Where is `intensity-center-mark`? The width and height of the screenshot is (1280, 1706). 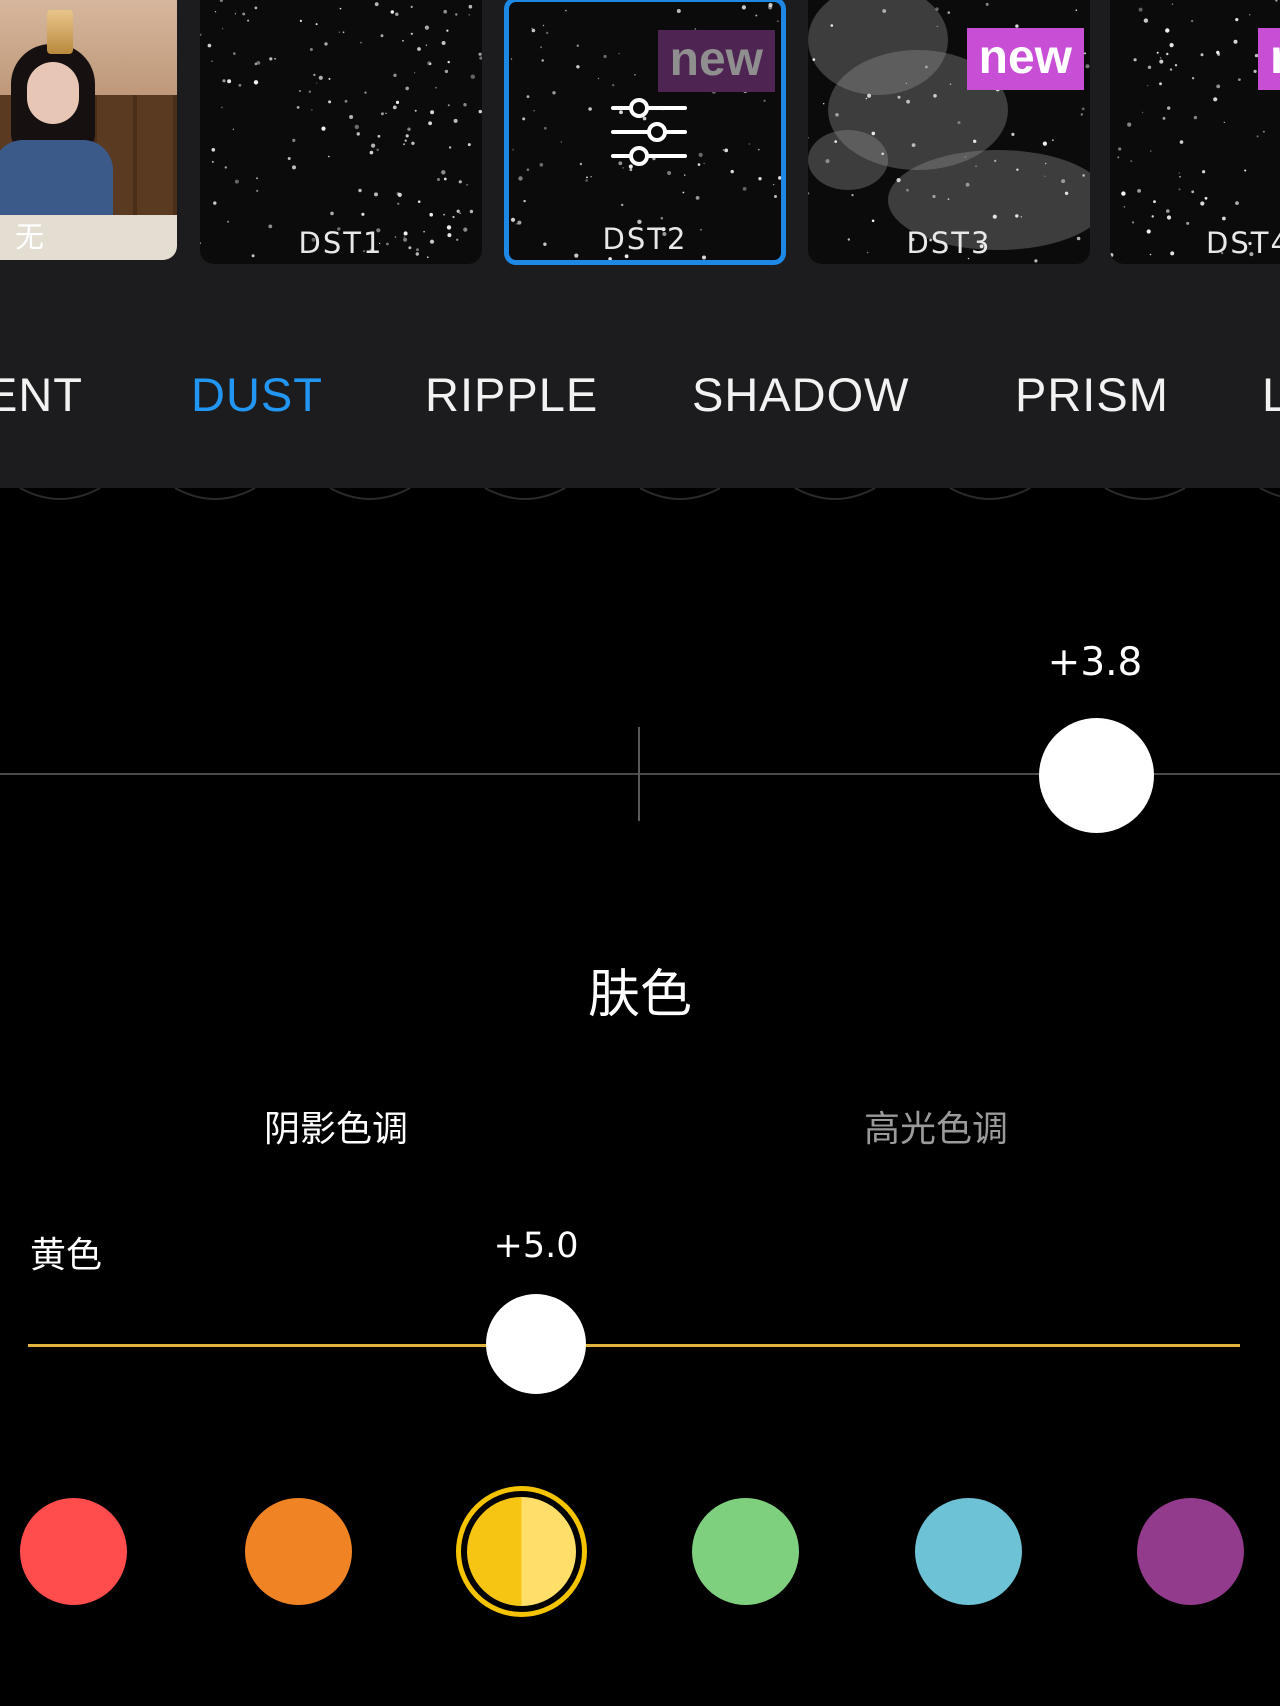
intensity-center-mark is located at coordinates (639, 774).